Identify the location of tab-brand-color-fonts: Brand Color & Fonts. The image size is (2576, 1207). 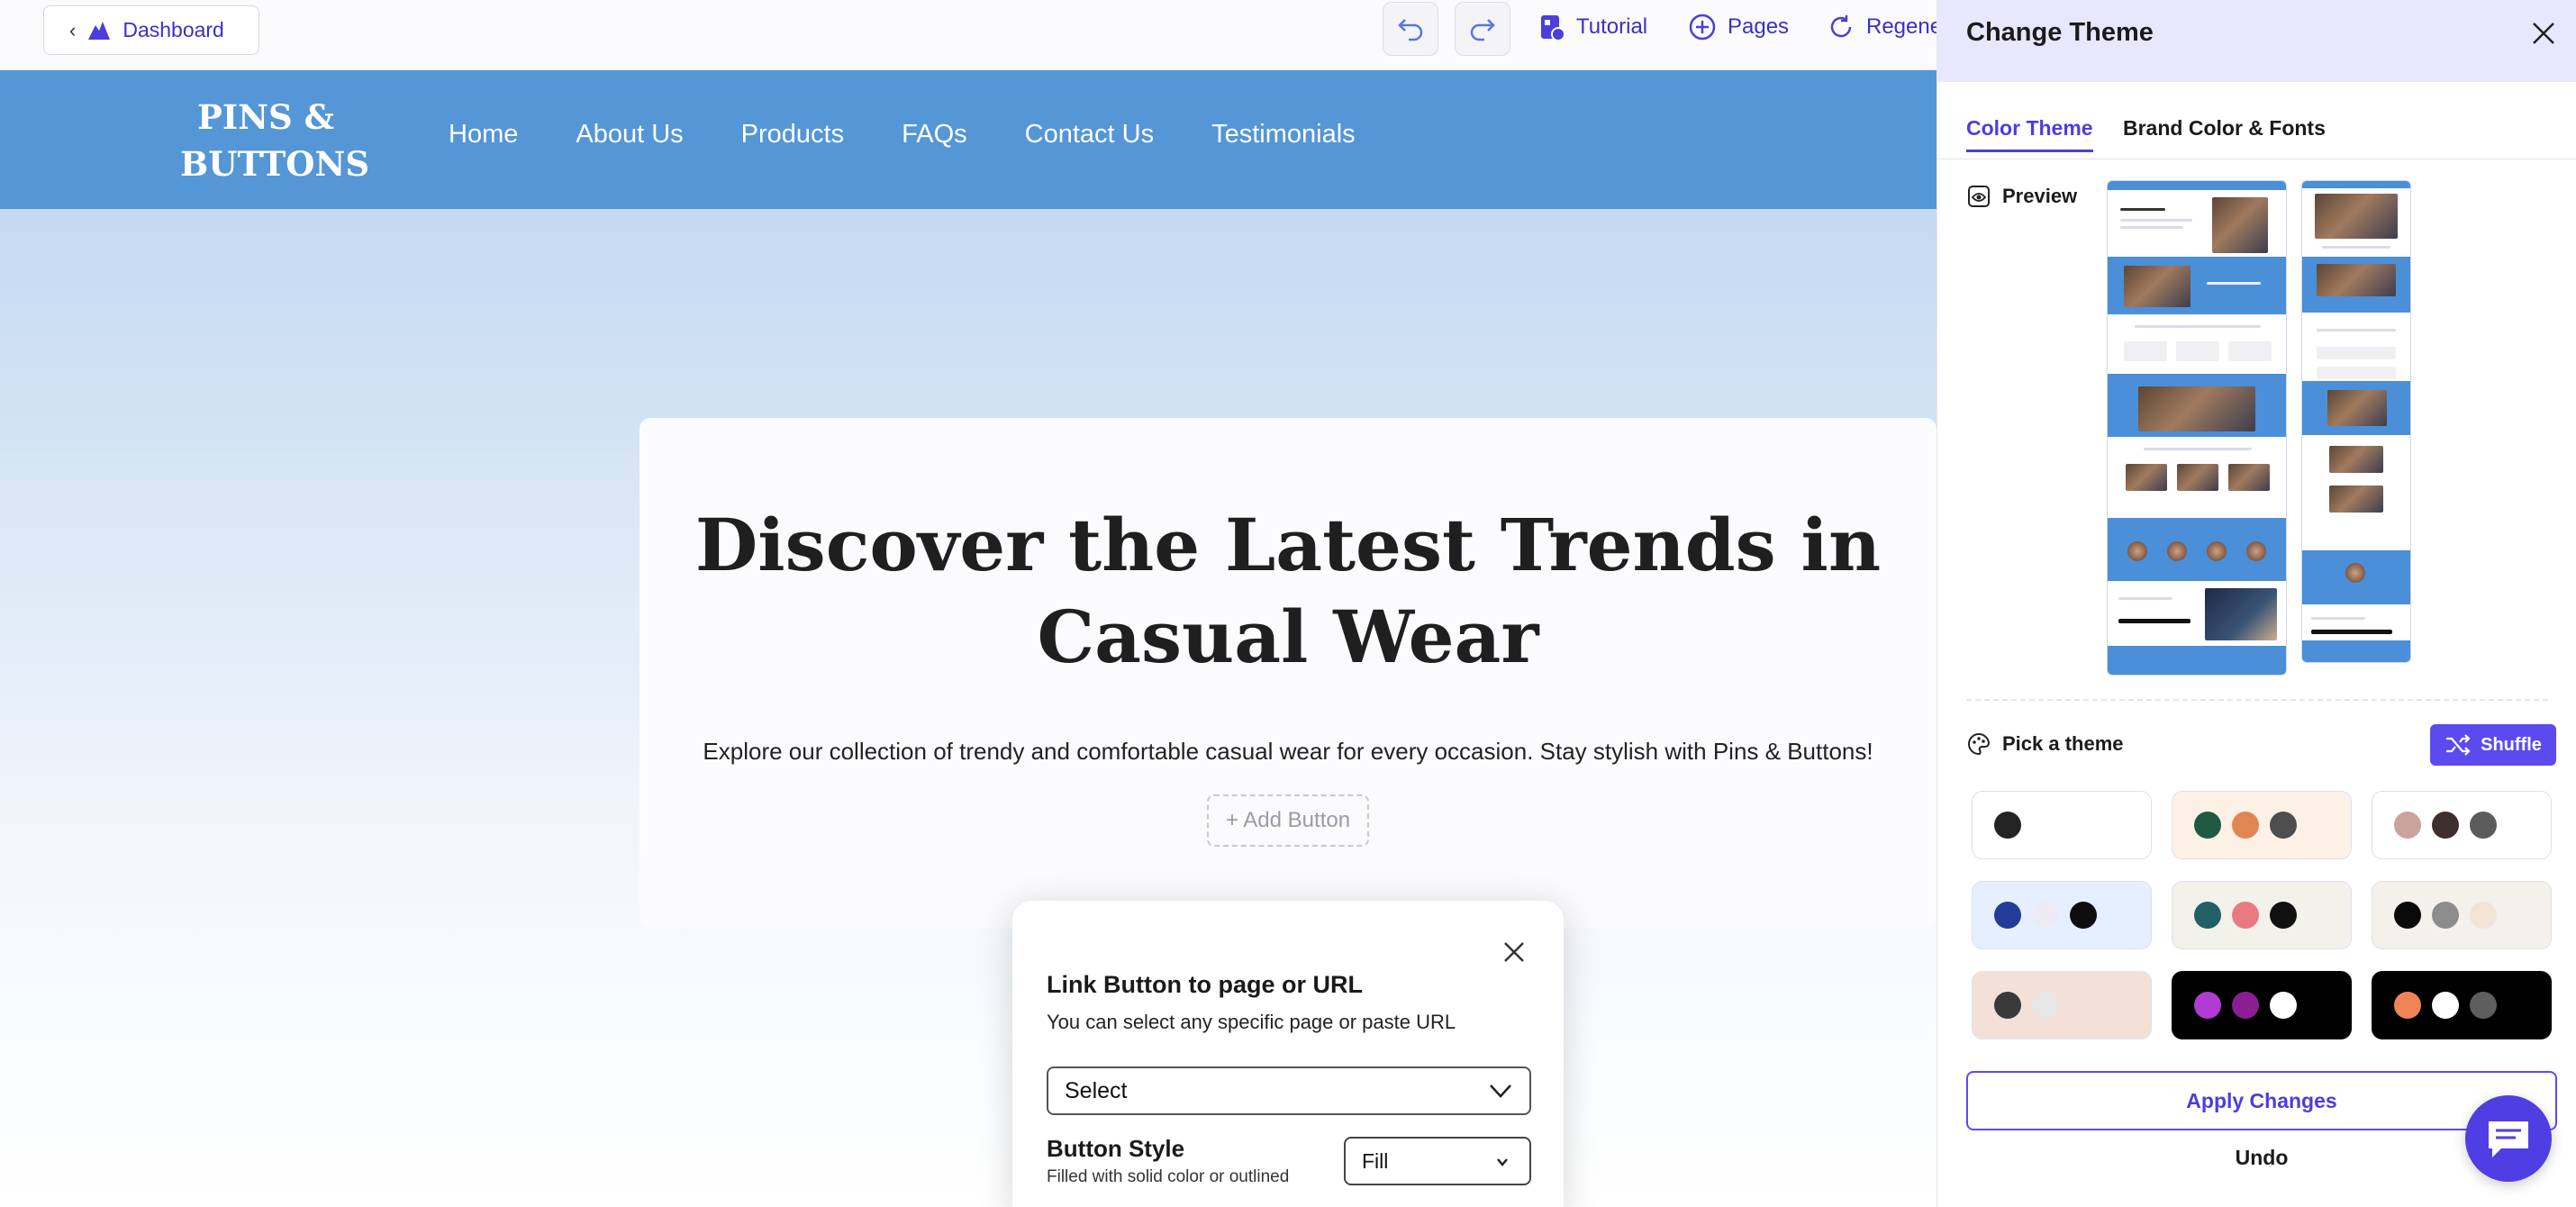
(2224, 128).